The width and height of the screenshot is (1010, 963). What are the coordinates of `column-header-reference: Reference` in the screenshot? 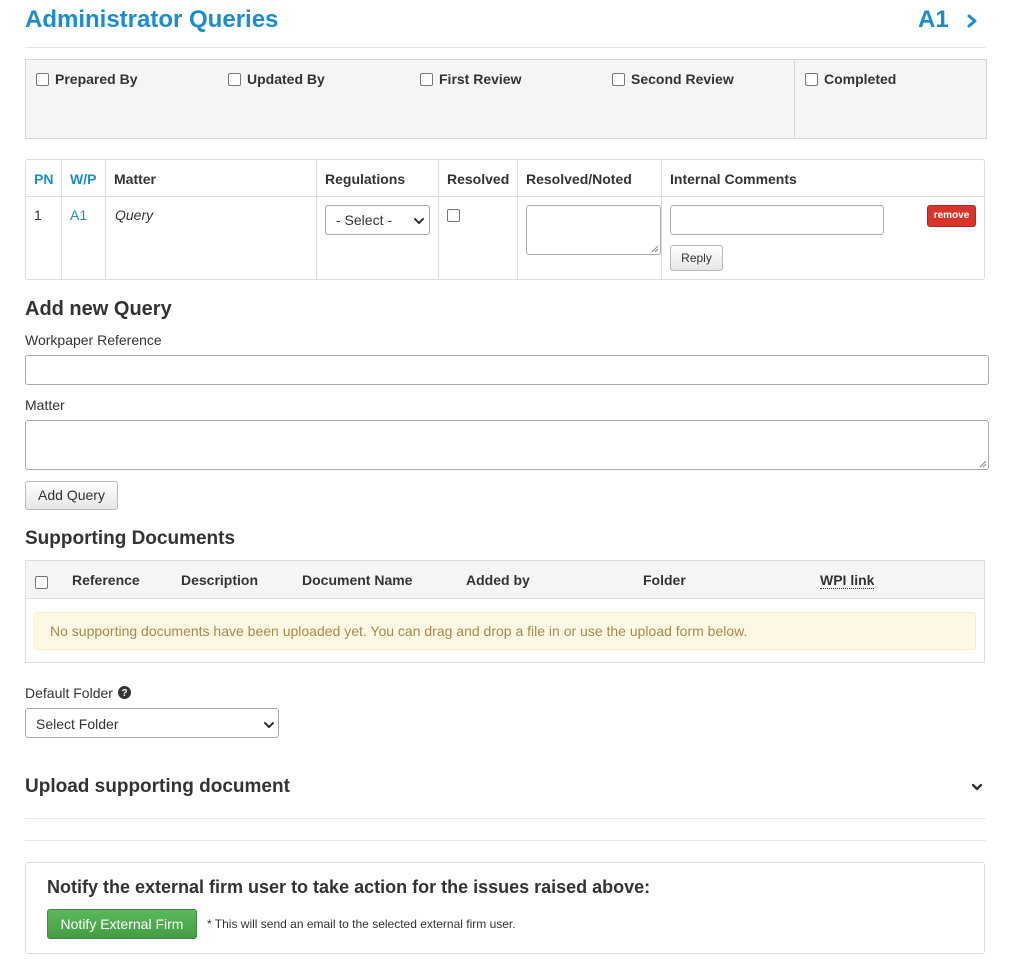 It's located at (106, 580).